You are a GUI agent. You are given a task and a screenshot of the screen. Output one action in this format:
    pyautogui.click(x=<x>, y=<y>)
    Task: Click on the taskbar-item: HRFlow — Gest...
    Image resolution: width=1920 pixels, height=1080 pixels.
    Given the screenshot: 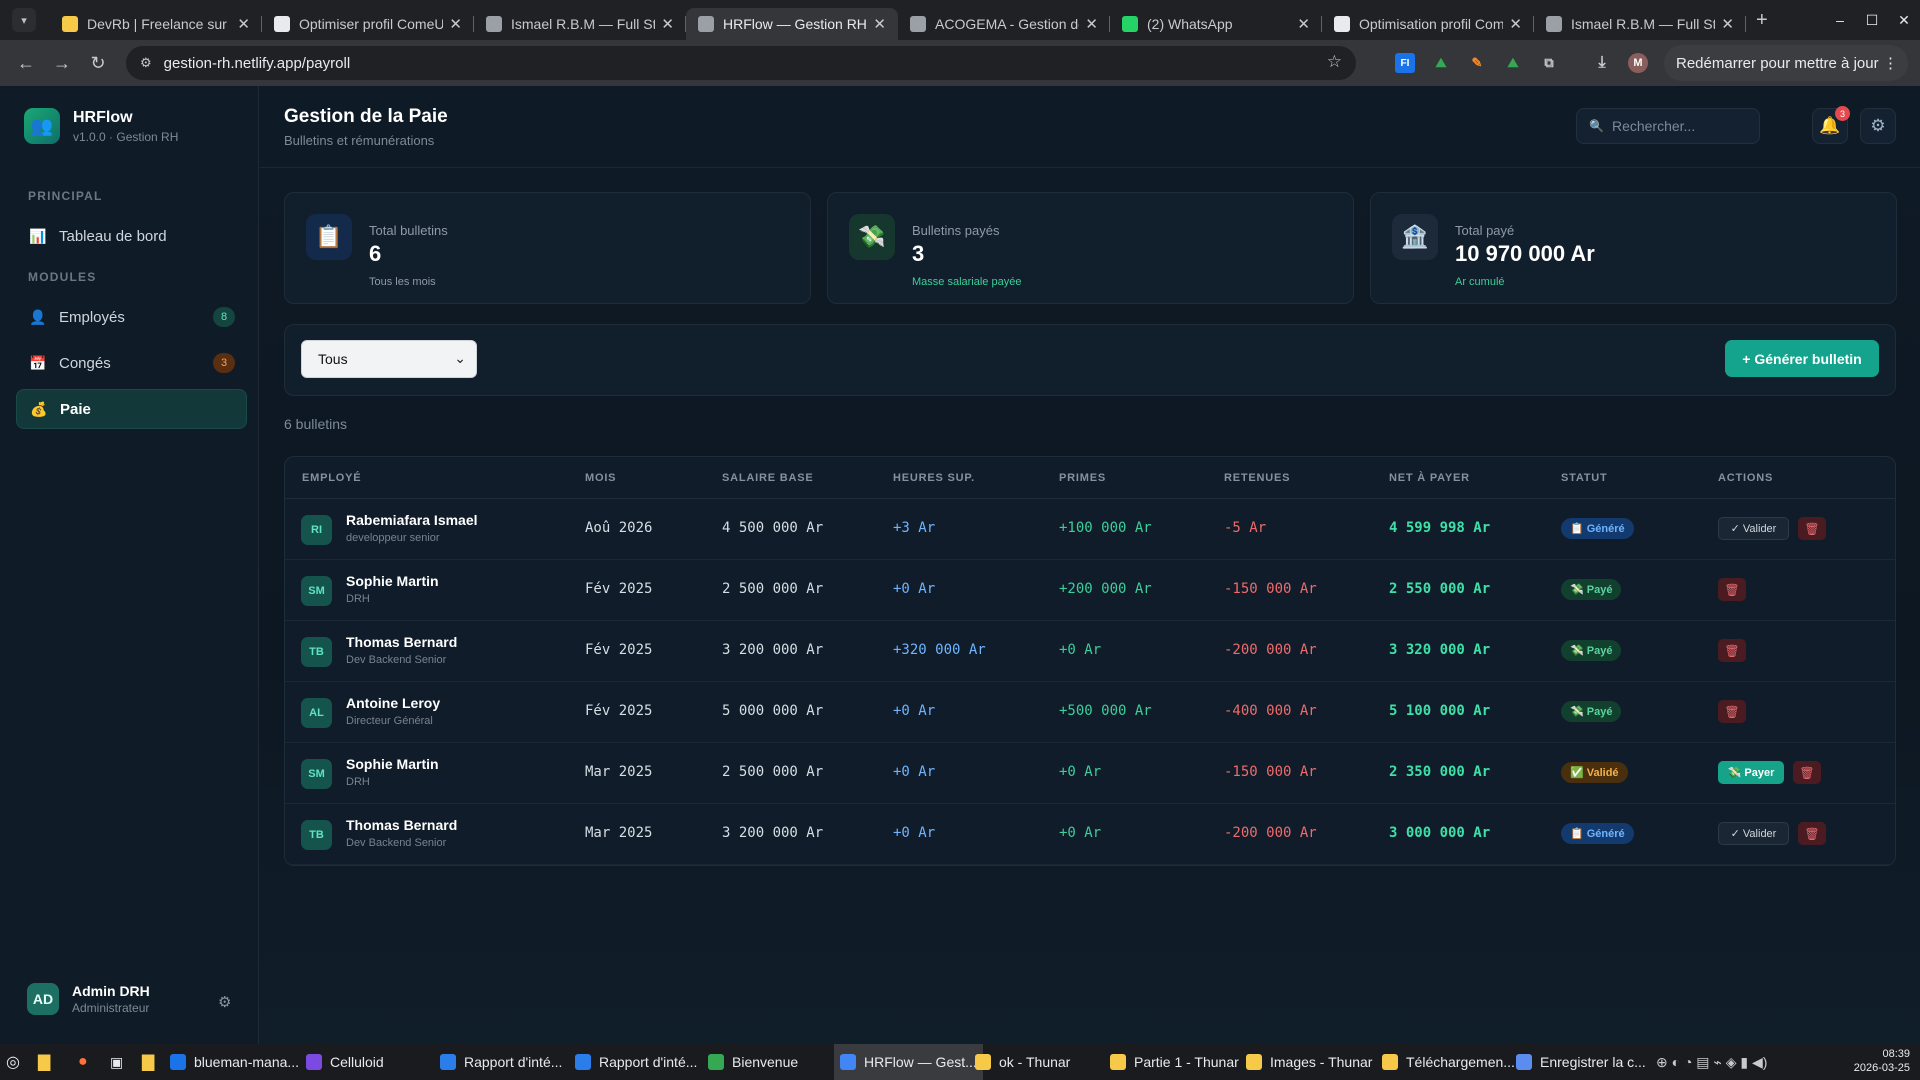 What is the action you would take?
    pyautogui.click(x=908, y=1062)
    